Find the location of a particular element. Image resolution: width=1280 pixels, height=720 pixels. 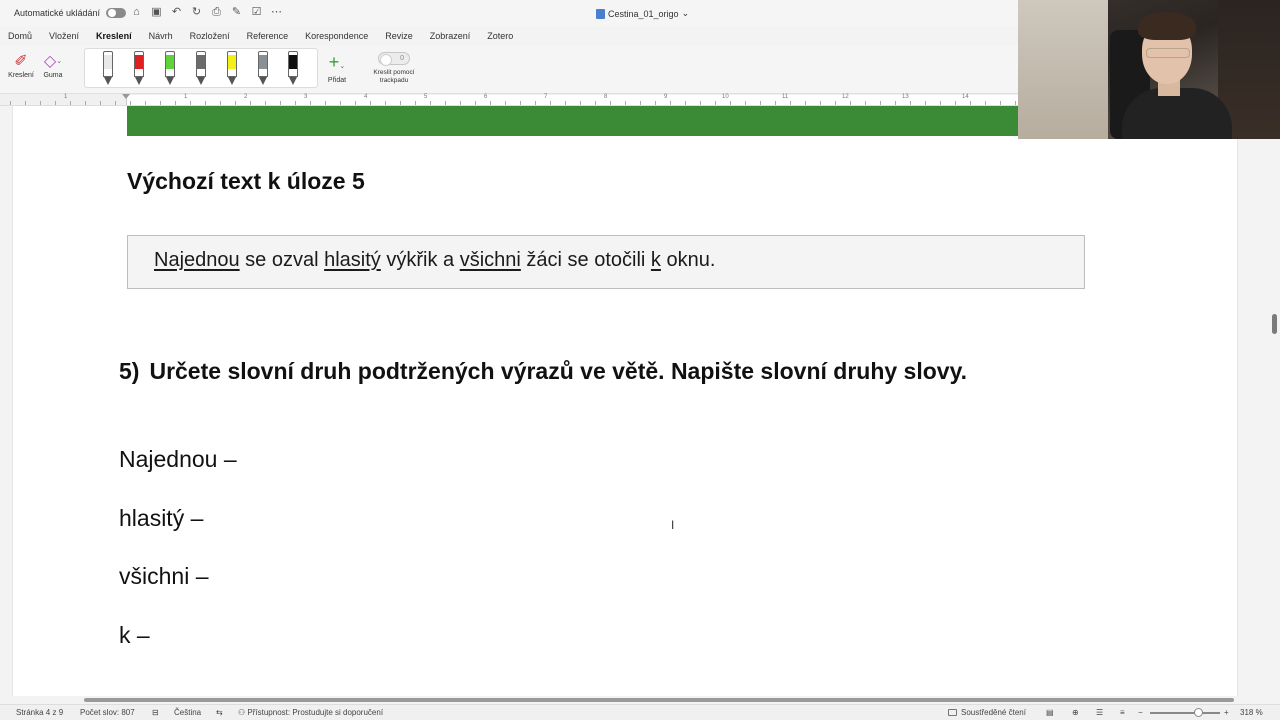

language: Čeština is located at coordinates (187, 712).